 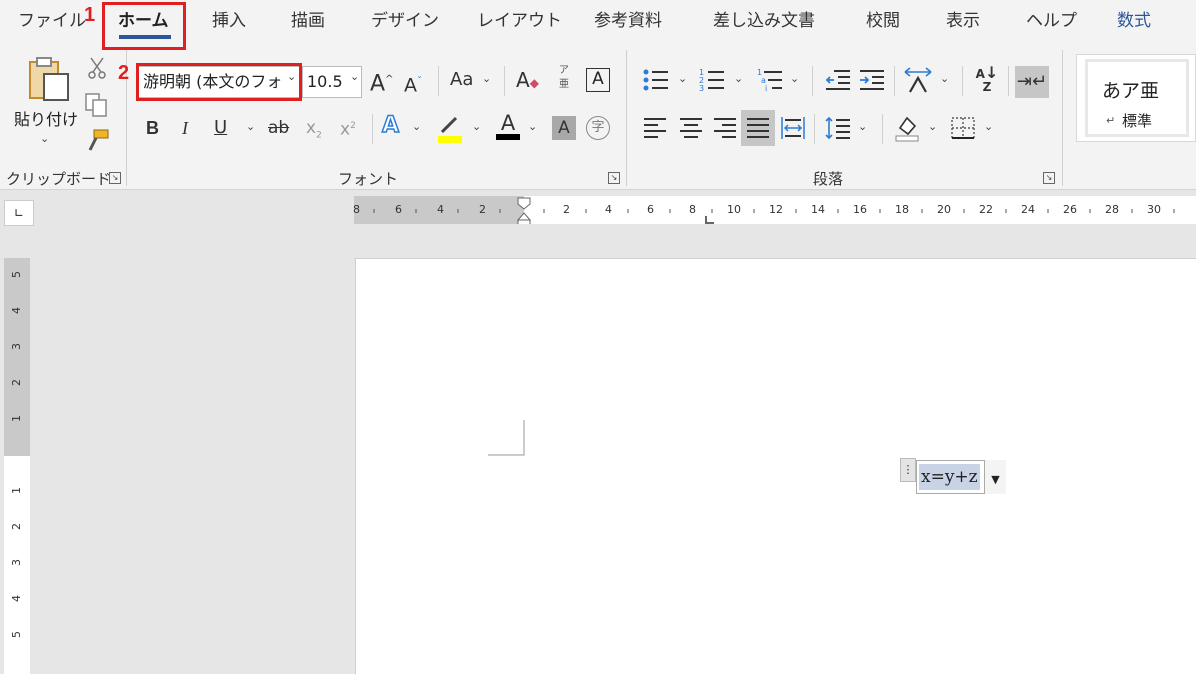 I want to click on align-left-icon, so click(x=655, y=128).